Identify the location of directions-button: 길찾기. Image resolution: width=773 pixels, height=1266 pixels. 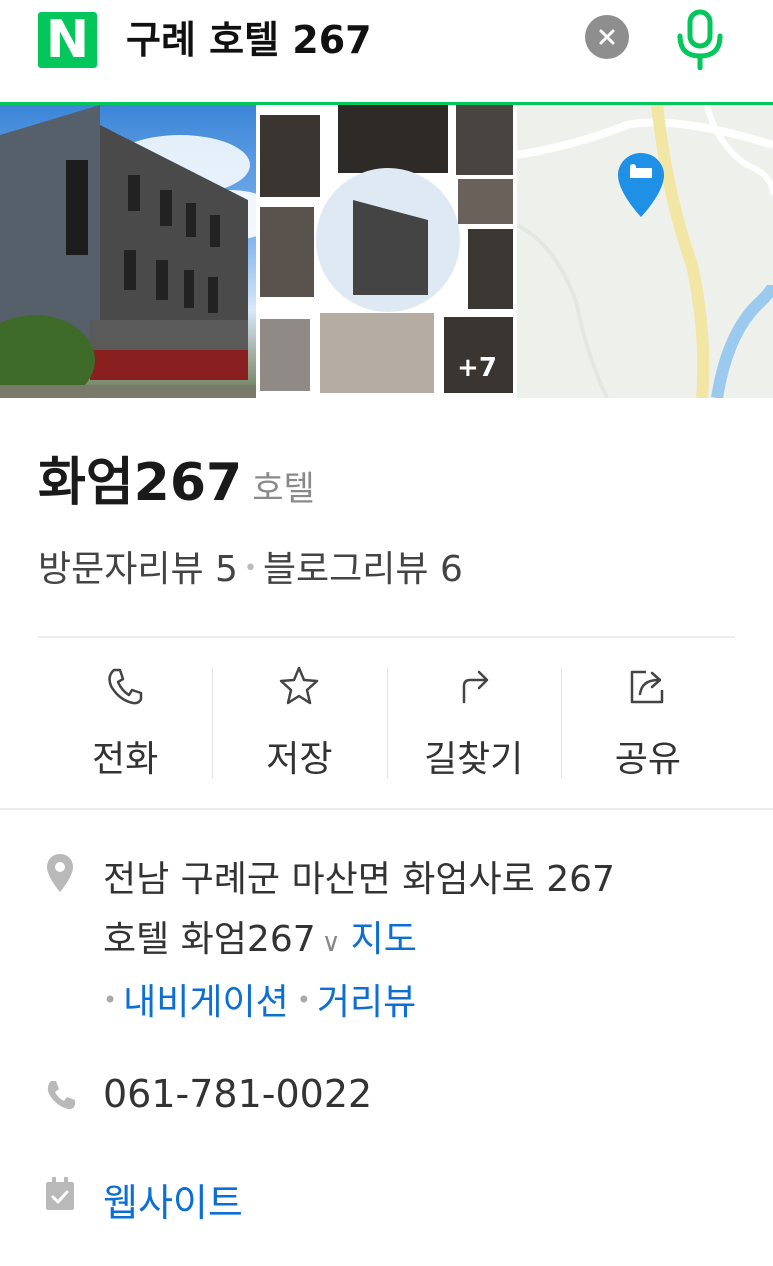
(473, 721).